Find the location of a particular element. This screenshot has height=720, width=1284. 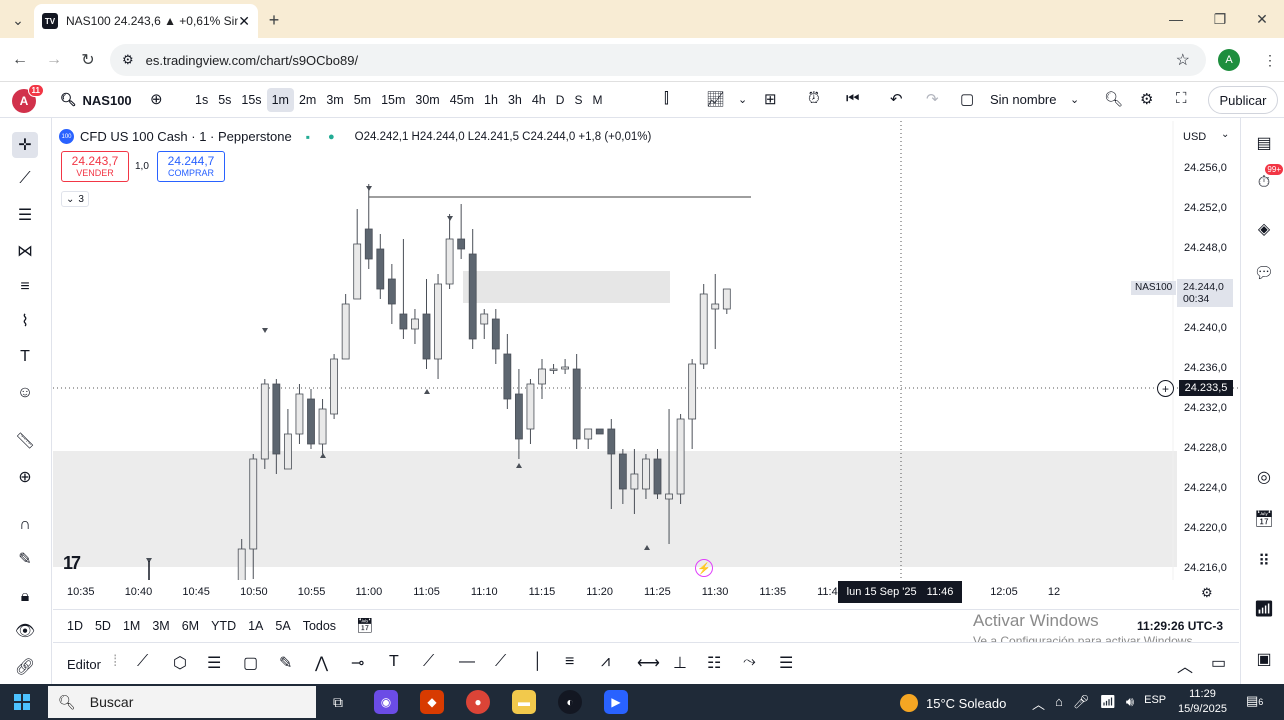

sell-button: 24.243,7 VENDER is located at coordinates (95, 166).